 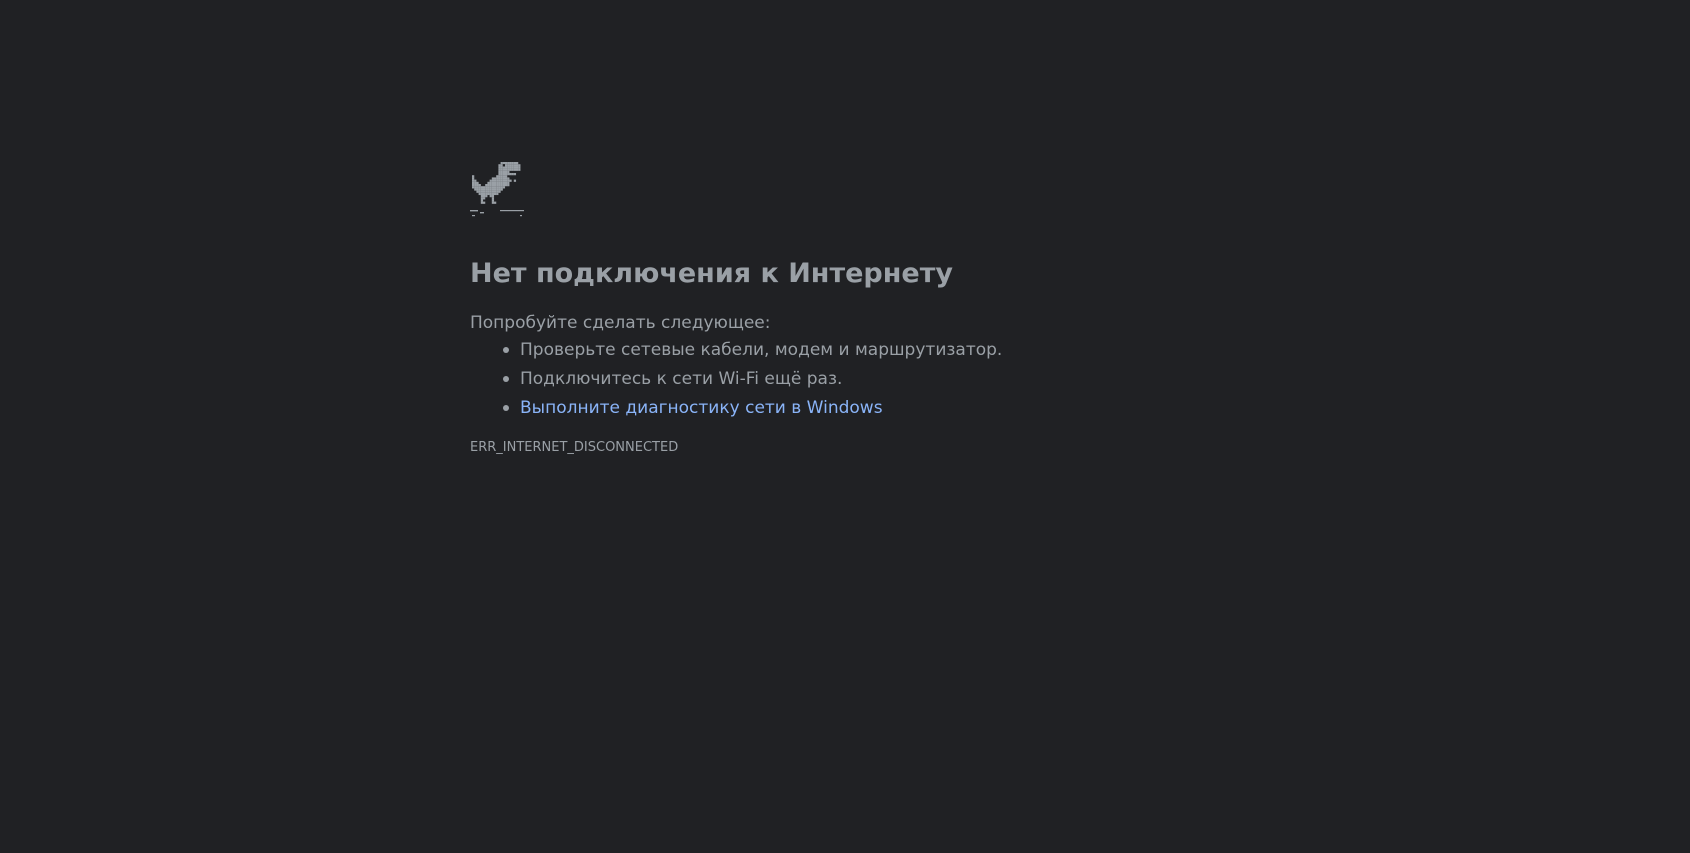 I want to click on suggestions-intro: Попробуйте сделать следующее:, so click(x=620, y=323).